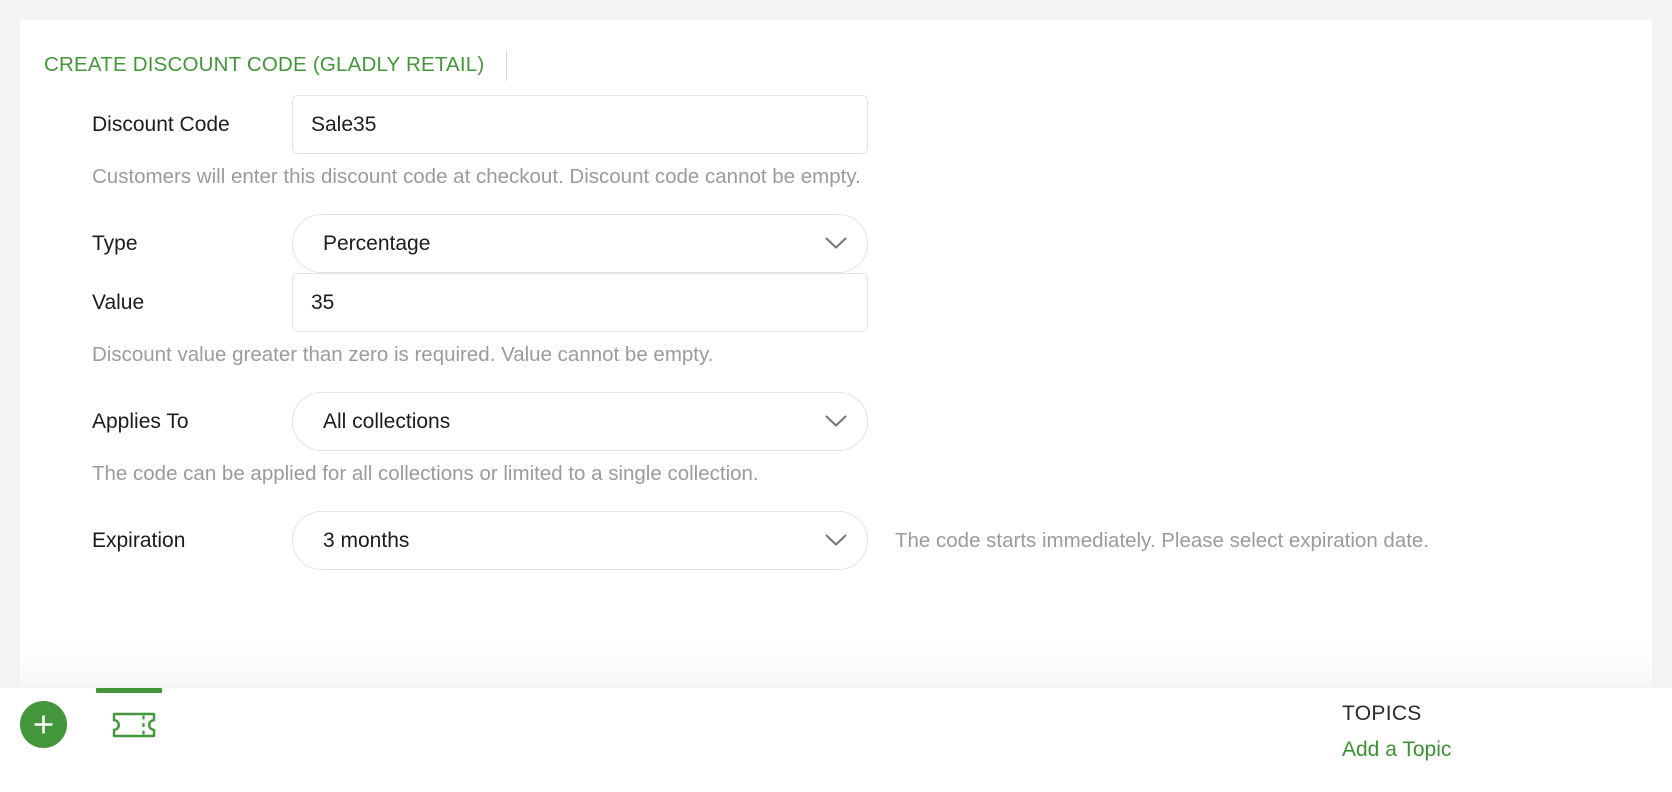  I want to click on bottom-toolbar: TOPICS Add a Topic, so click(836, 740).